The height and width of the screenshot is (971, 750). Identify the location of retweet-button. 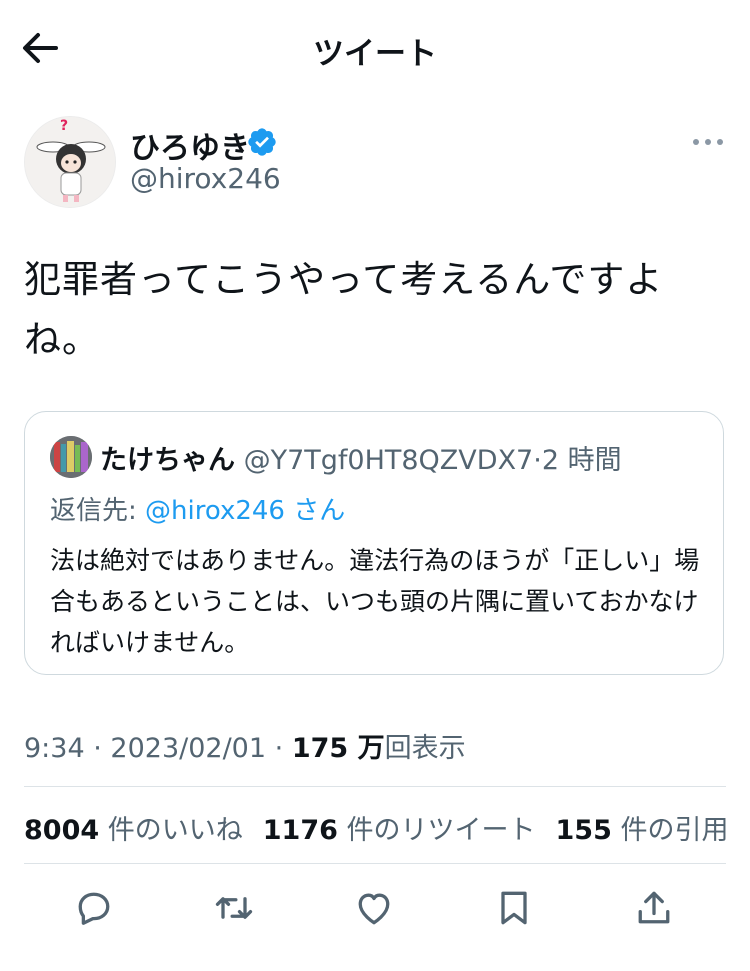
(234, 908).